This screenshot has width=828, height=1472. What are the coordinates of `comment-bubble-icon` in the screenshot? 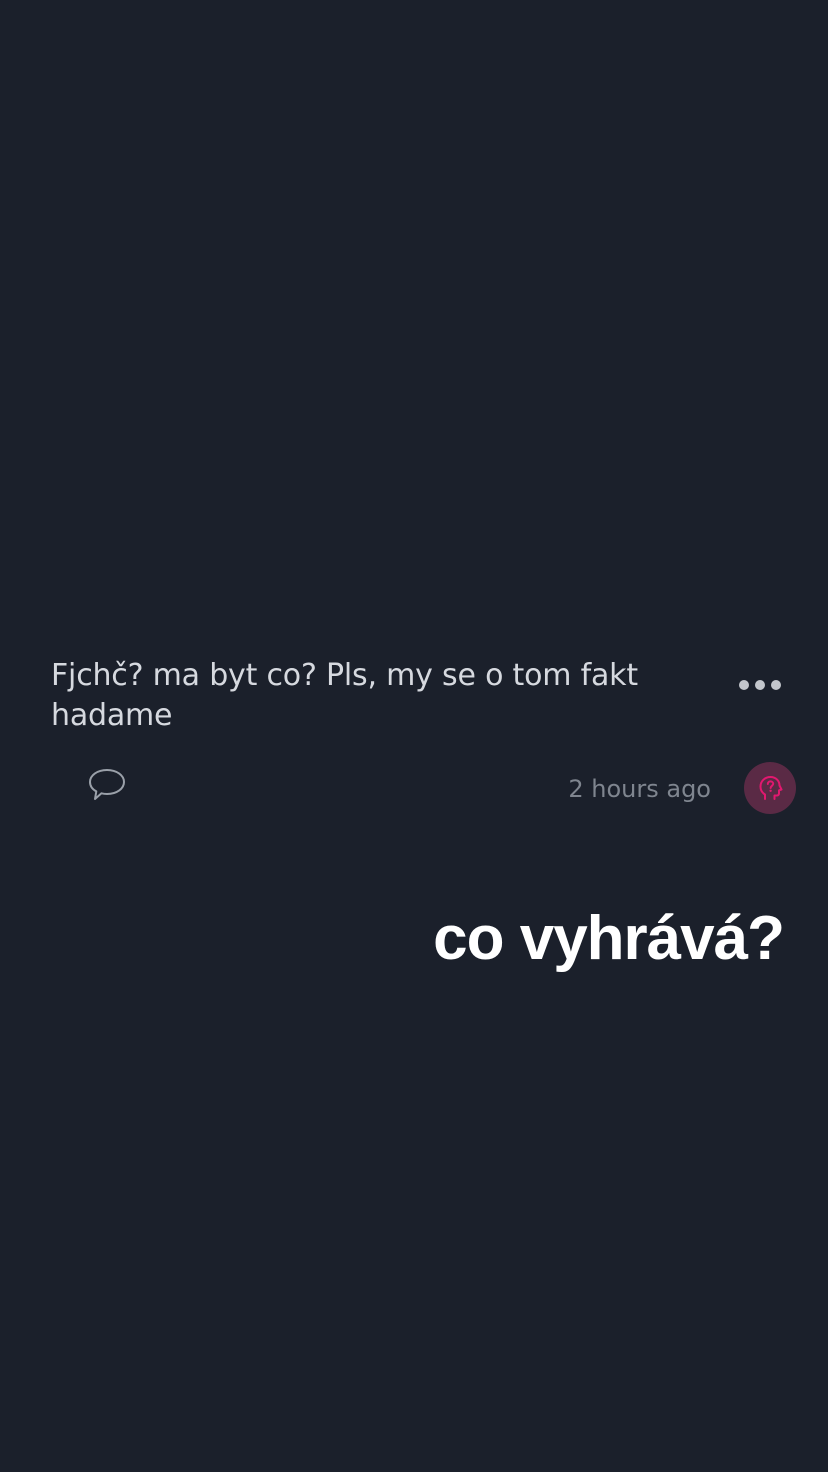 It's located at (107, 784).